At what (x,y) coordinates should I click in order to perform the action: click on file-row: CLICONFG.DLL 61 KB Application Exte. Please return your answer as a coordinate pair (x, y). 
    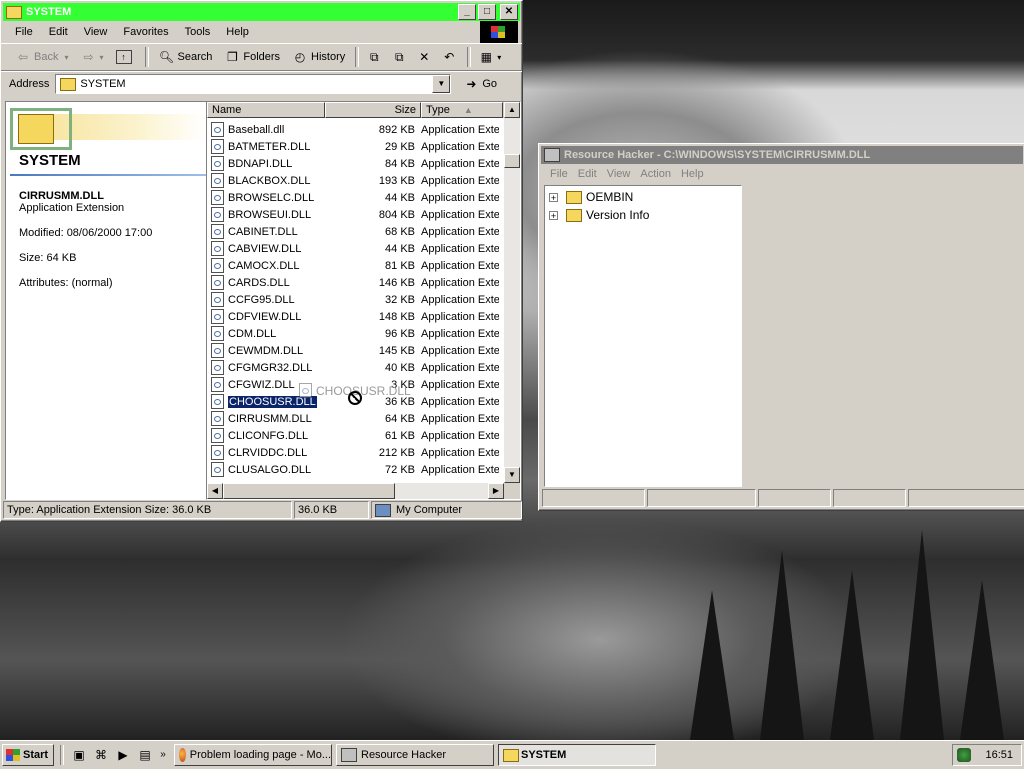
    Looking at the image, I should click on (363, 435).